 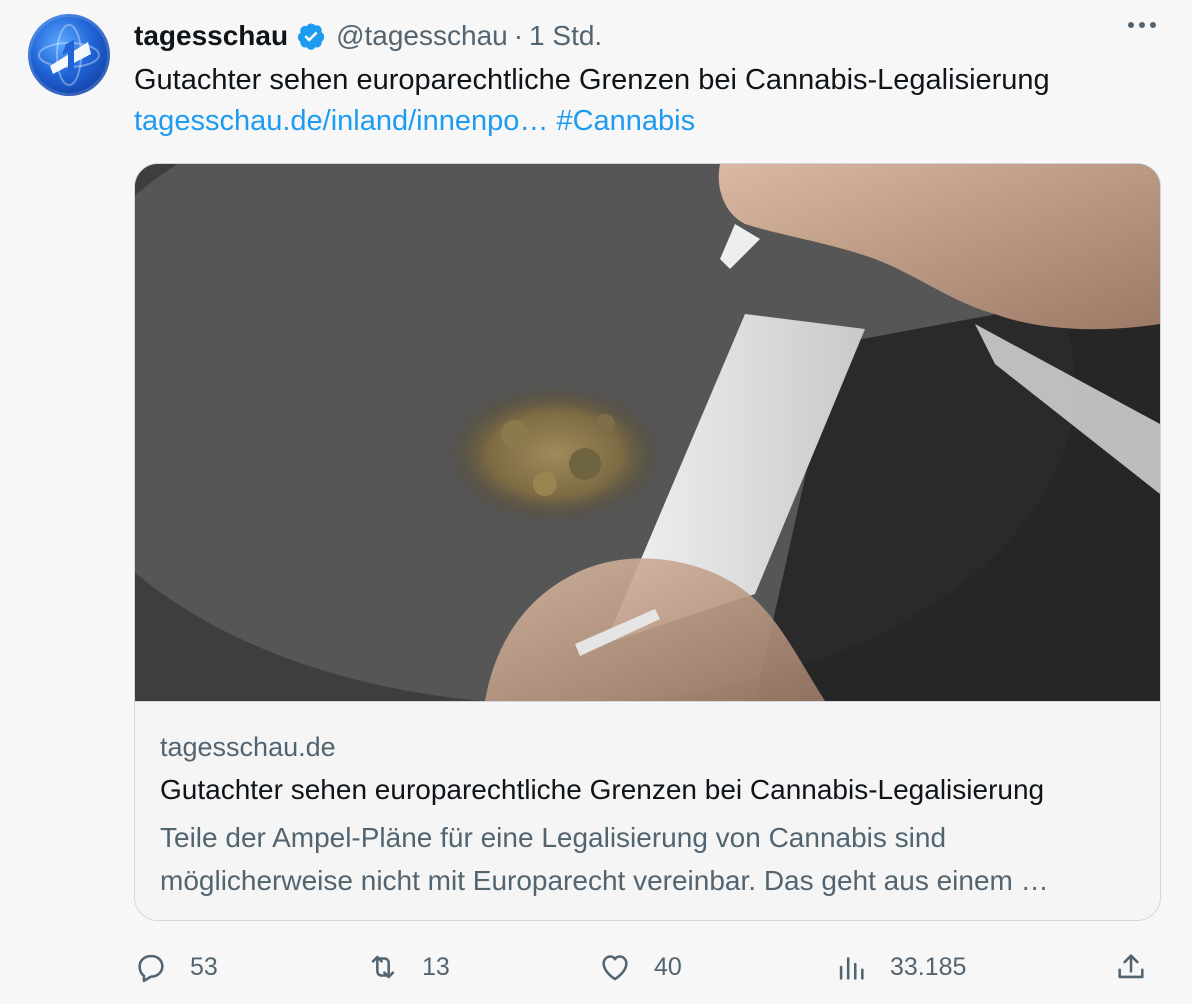 I want to click on card-domain: tagesschau.de, so click(x=248, y=747).